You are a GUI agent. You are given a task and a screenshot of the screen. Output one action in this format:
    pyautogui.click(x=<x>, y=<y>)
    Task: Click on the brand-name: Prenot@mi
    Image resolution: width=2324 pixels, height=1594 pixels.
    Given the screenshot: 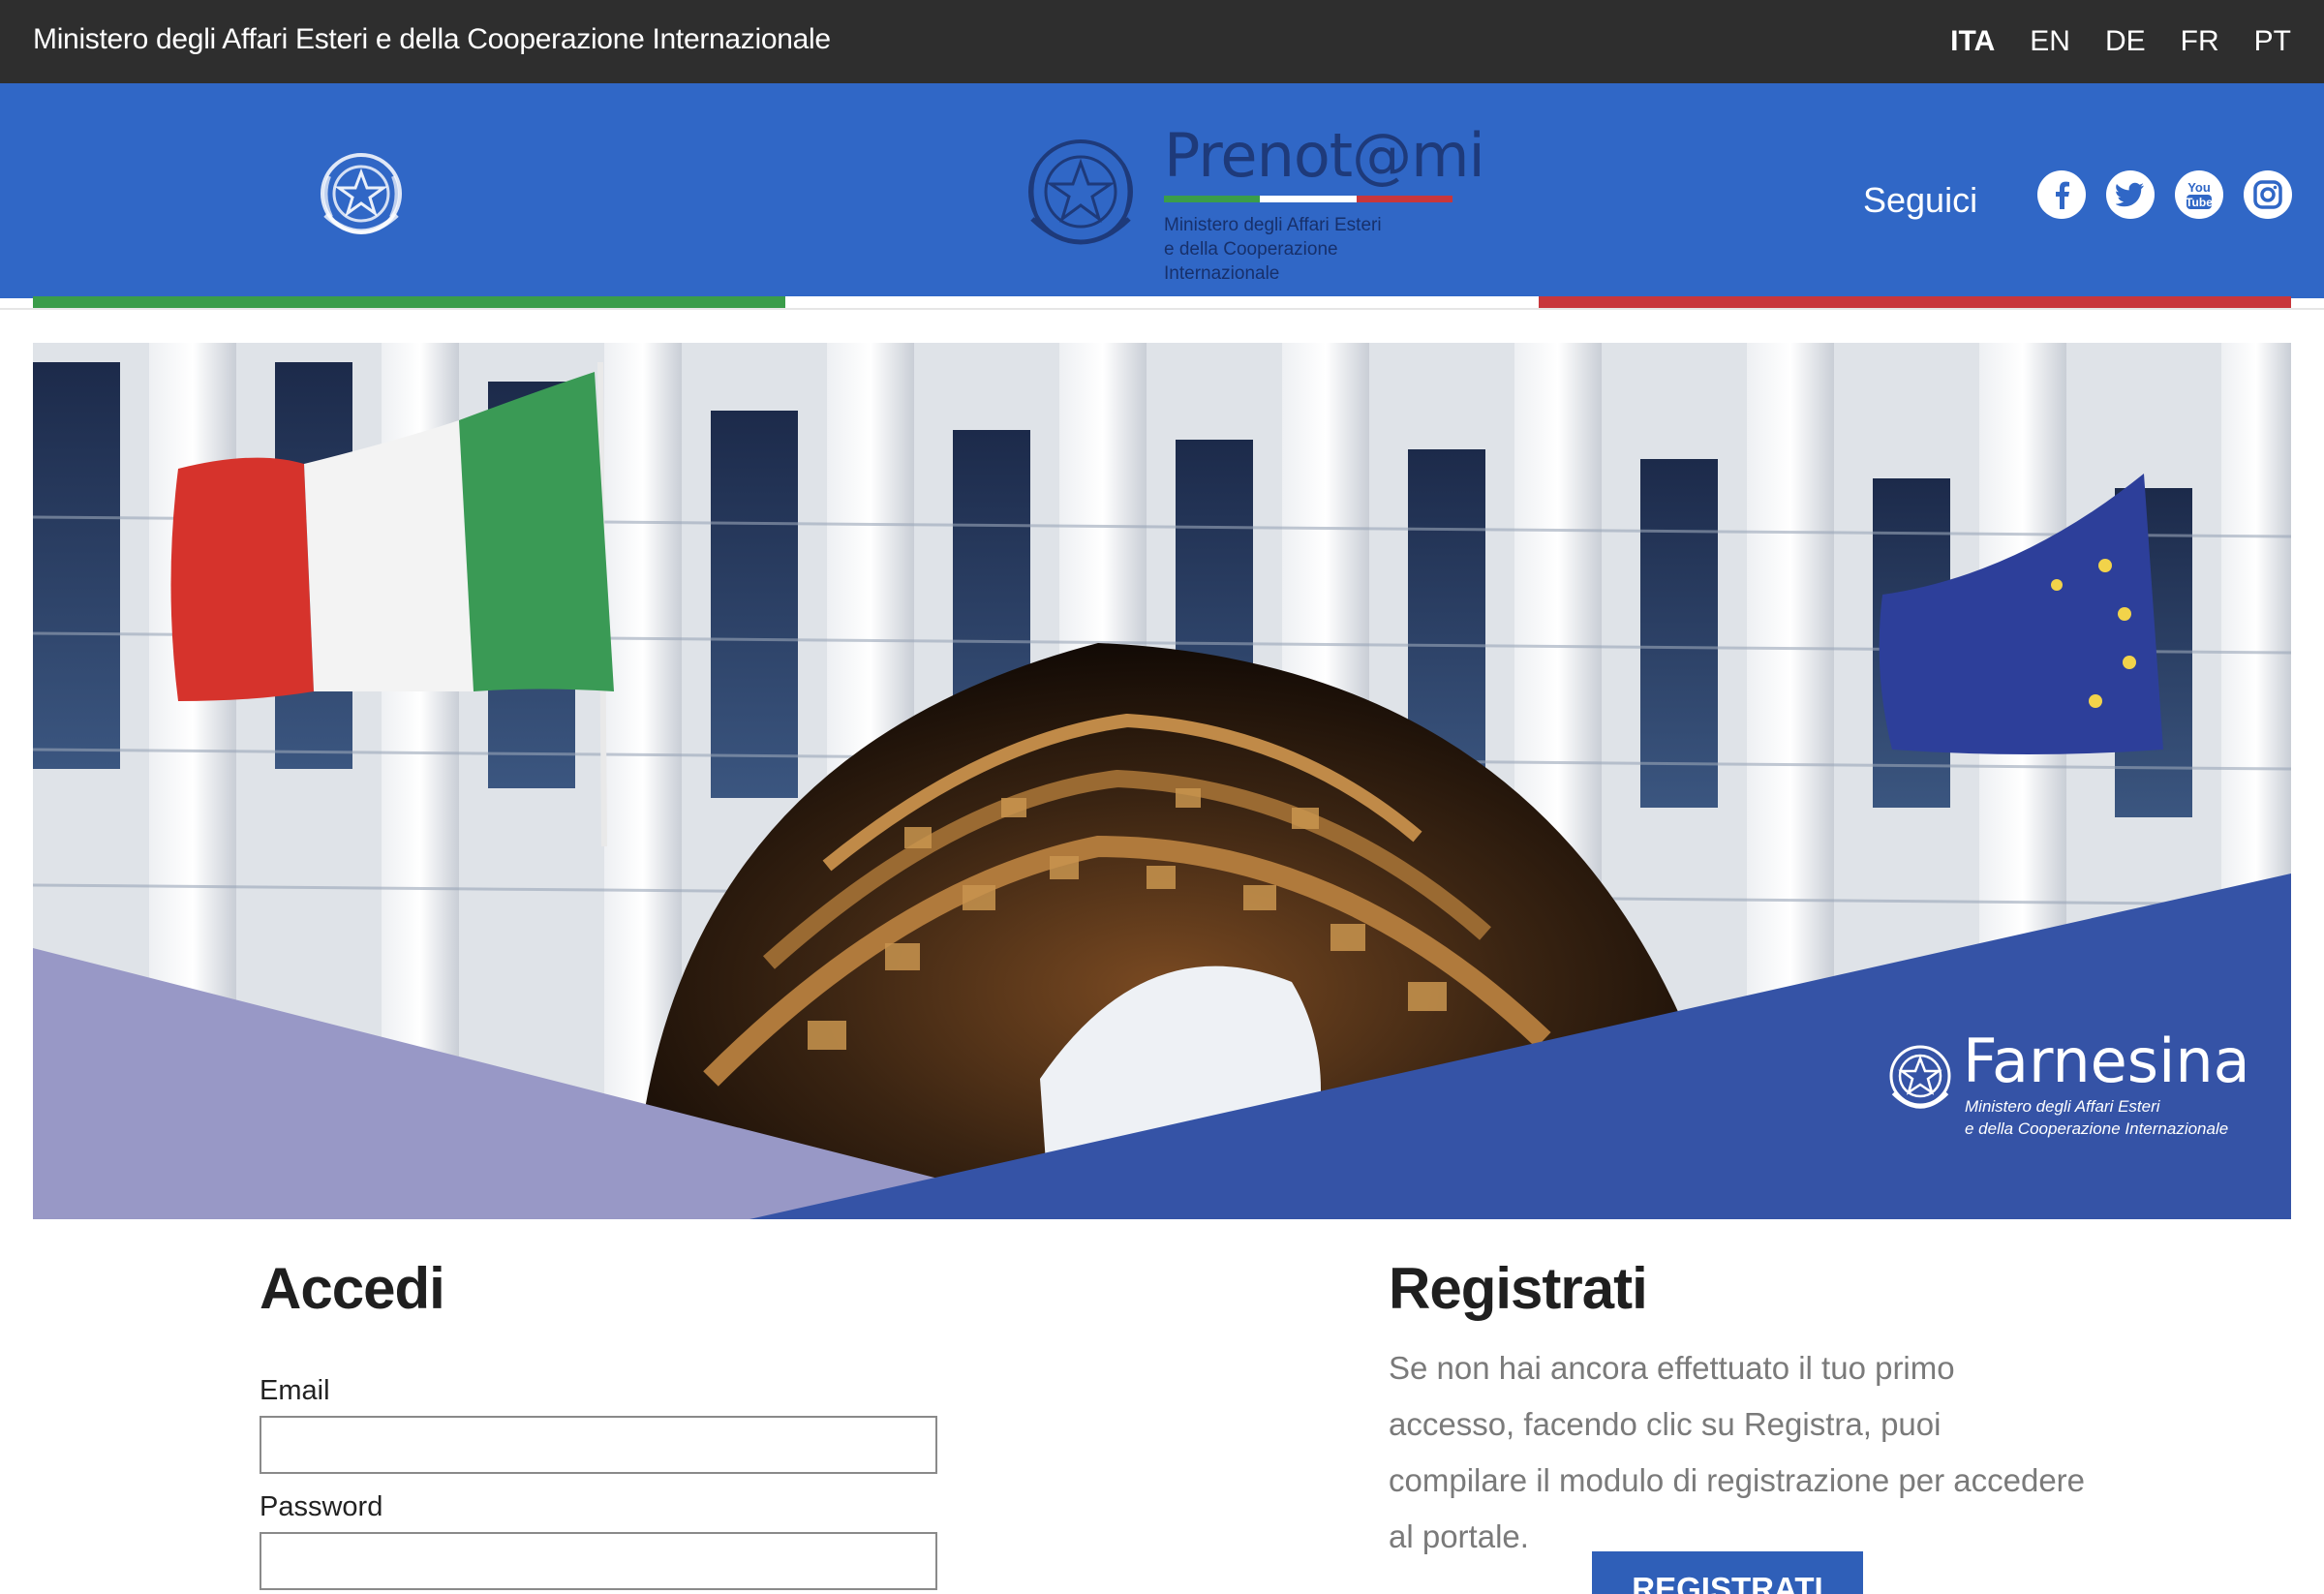 What is the action you would take?
    pyautogui.click(x=1325, y=155)
    